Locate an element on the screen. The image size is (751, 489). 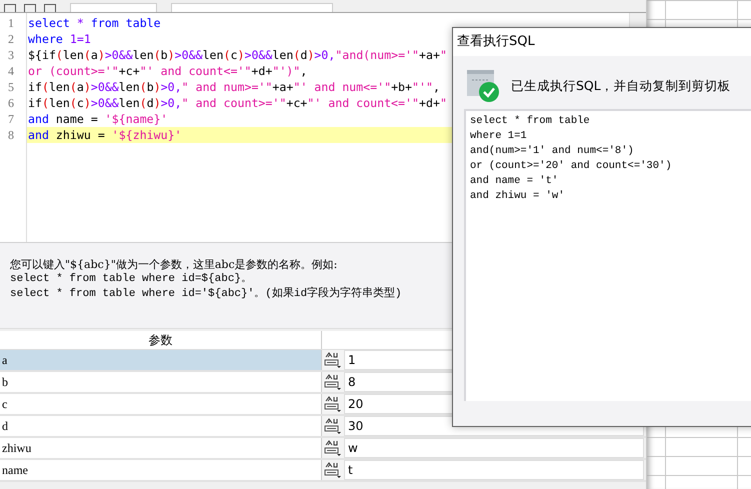
code-line: ${if(len(a)>0&&len(b)>0&&len(c)>0&&len(d)>0,"and(num>='"+a+" is located at coordinates (237, 55).